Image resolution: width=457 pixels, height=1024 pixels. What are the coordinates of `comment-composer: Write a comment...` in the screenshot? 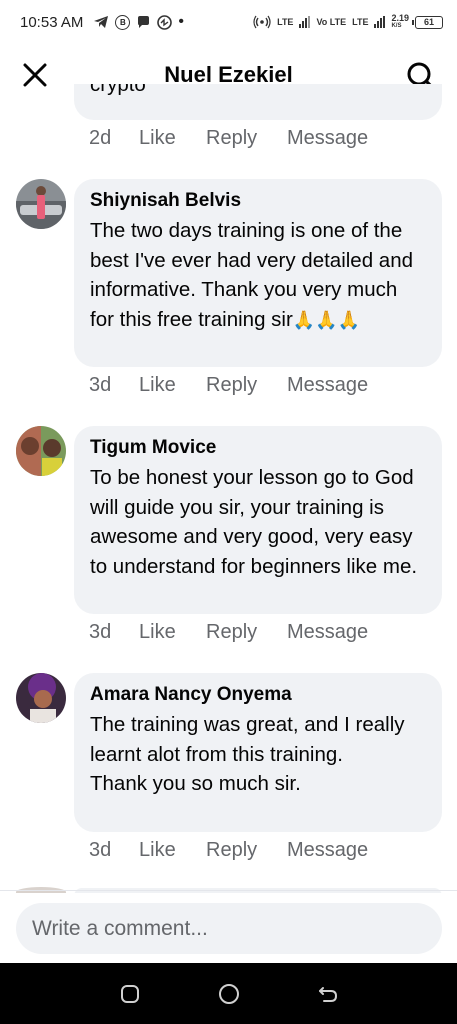 It's located at (228, 928).